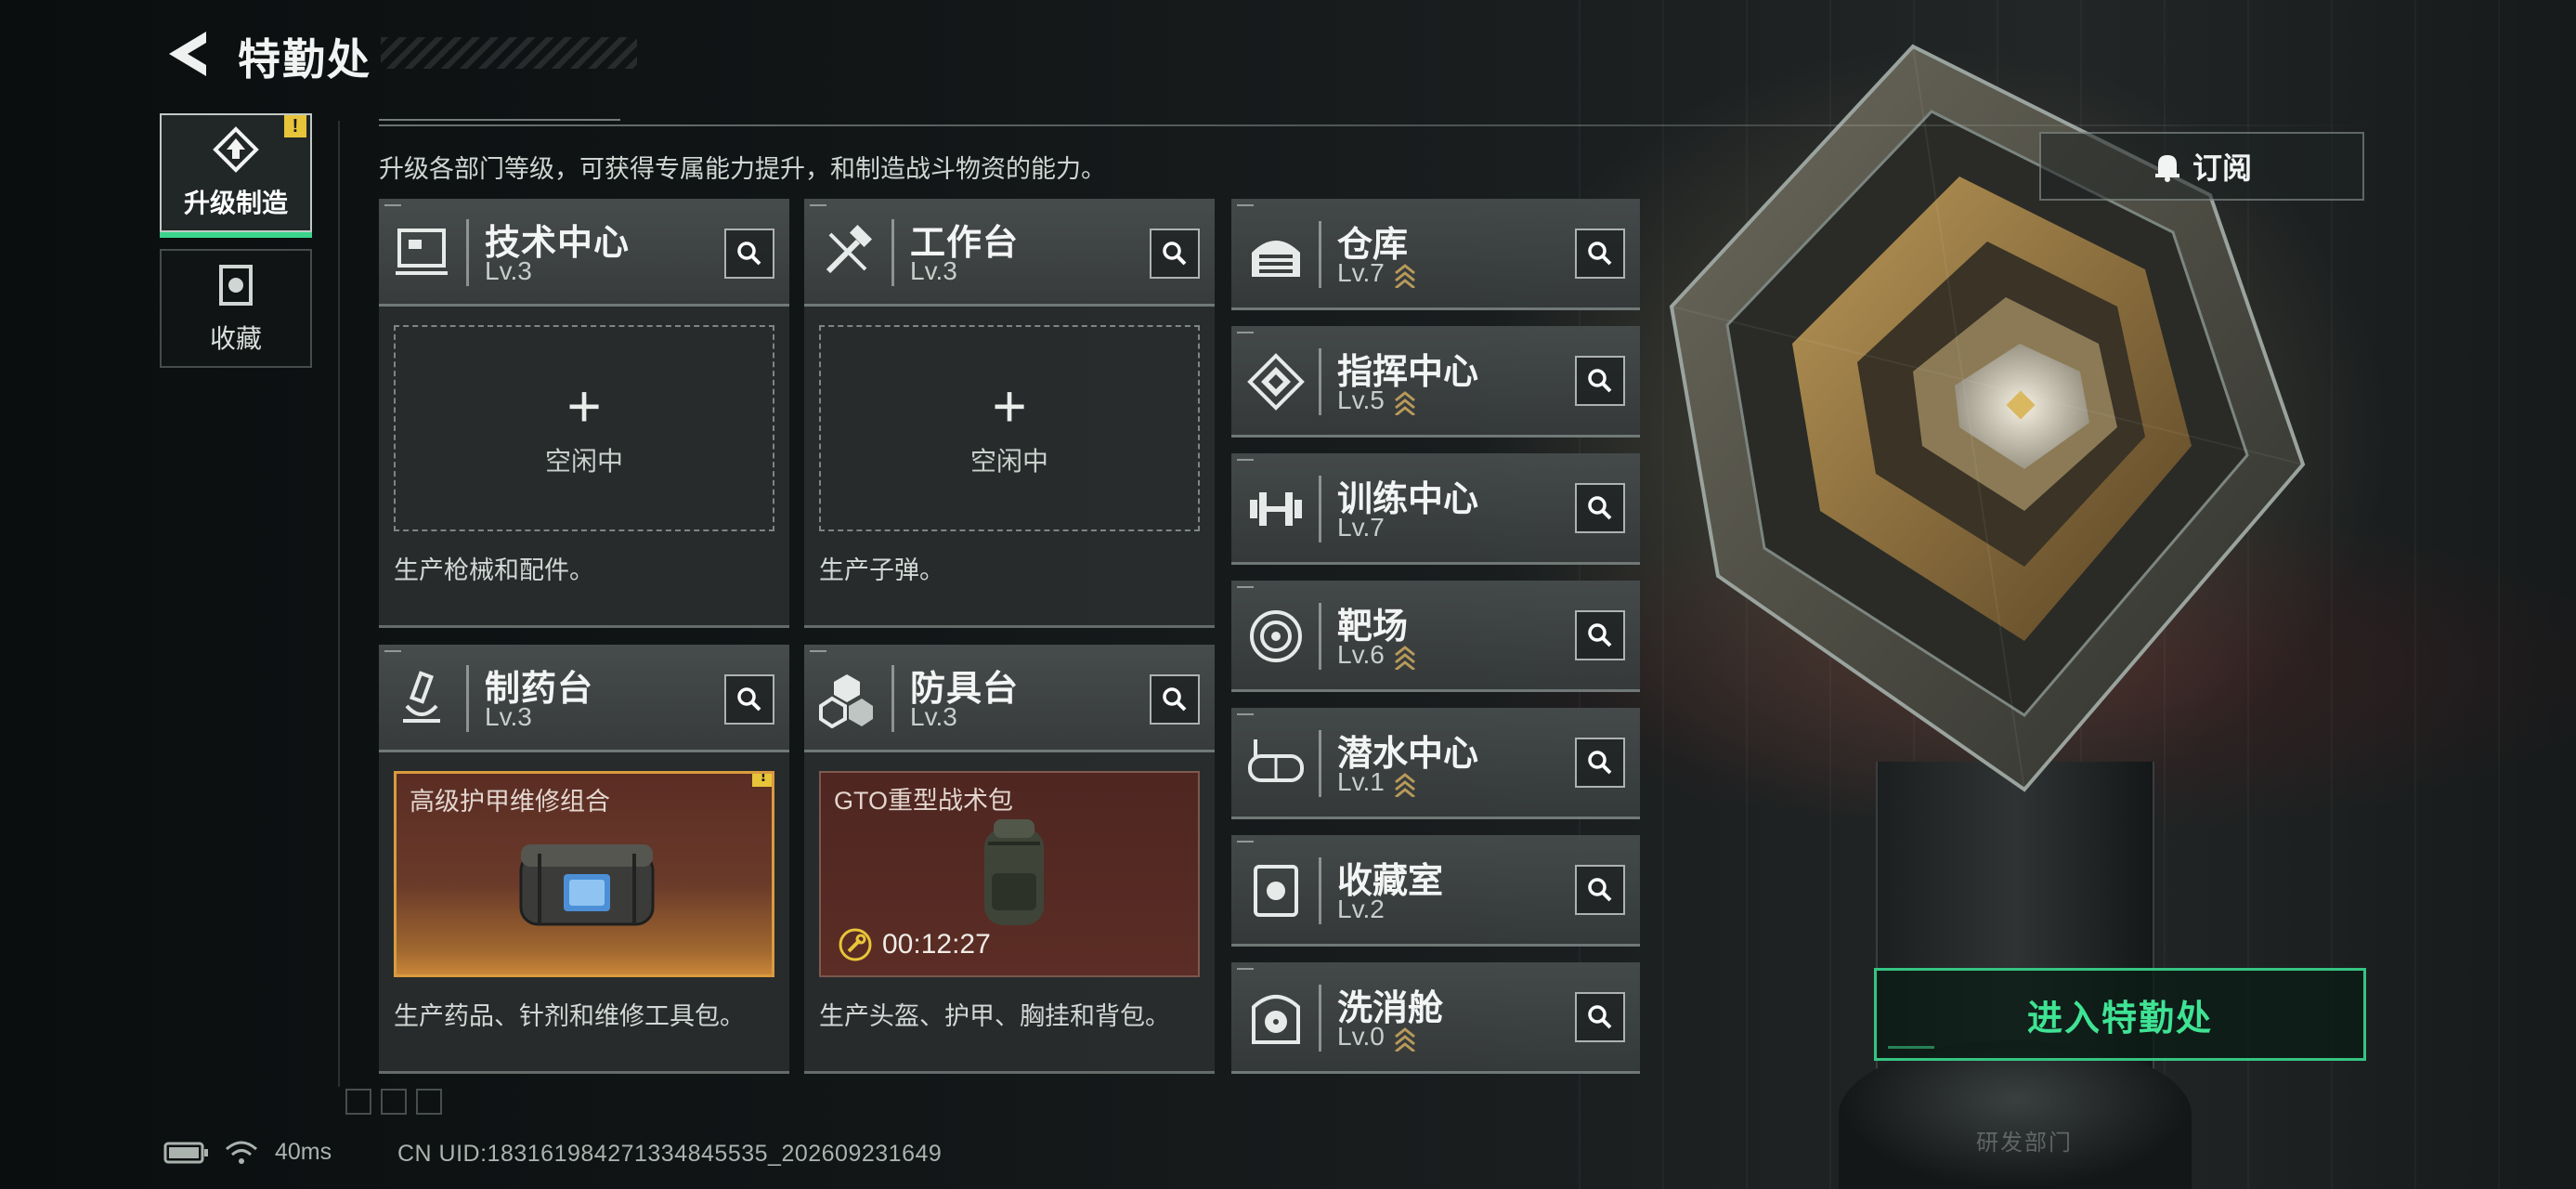 The height and width of the screenshot is (1189, 2576). What do you see at coordinates (499, 120) in the screenshot?
I see `header-divider-accent` at bounding box center [499, 120].